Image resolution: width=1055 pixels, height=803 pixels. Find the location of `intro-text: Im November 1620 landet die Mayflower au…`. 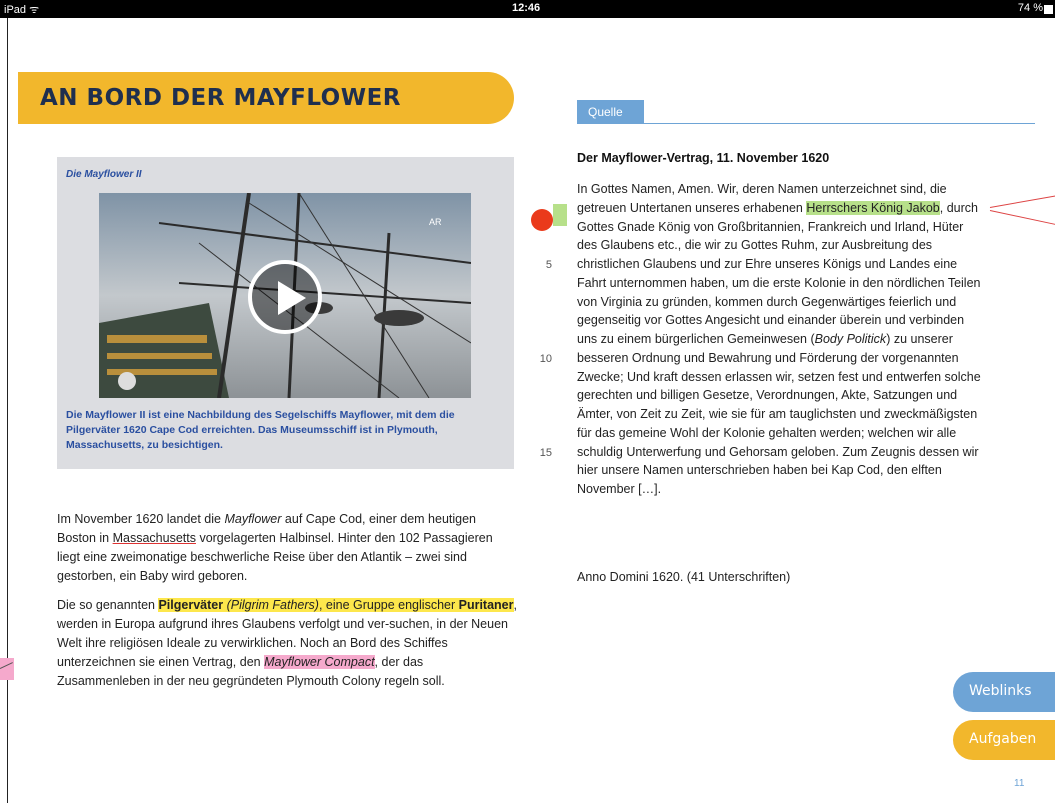

intro-text: Im November 1620 landet die Mayflower au… is located at coordinates (287, 605).